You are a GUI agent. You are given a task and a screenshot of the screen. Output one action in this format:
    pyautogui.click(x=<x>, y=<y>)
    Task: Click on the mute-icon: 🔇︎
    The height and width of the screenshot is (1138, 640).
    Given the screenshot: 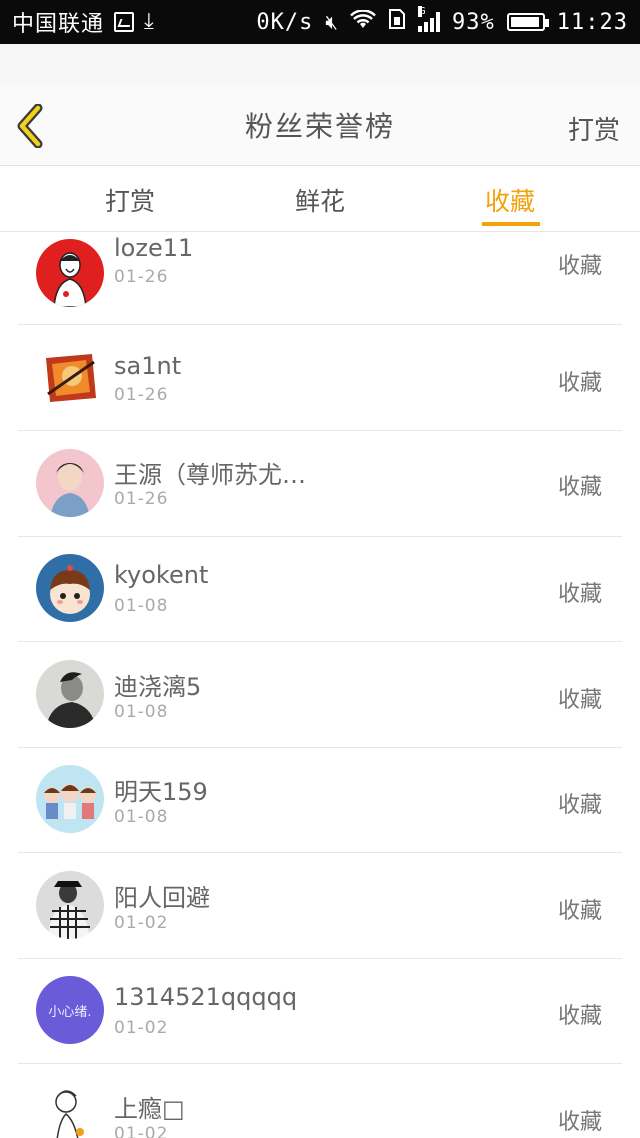 What is the action you would take?
    pyautogui.click(x=332, y=22)
    